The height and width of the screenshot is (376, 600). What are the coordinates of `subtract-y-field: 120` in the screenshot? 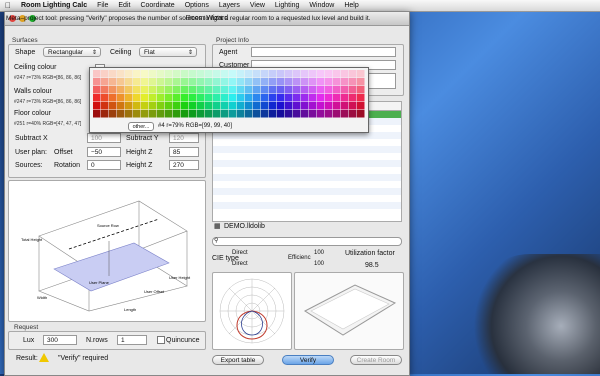 It's located at (184, 138).